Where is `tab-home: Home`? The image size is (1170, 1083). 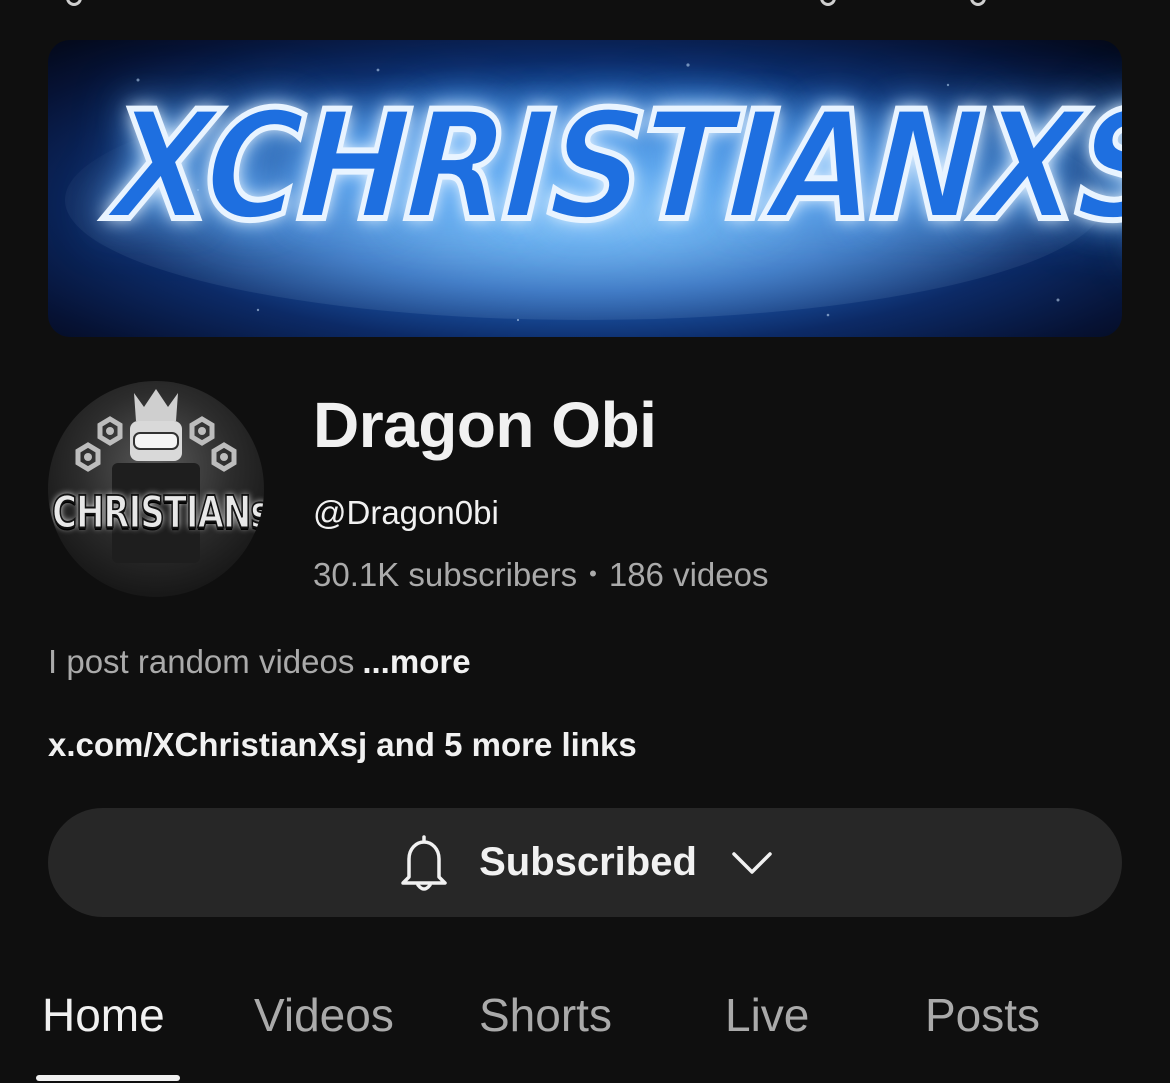 tab-home: Home is located at coordinates (103, 1015).